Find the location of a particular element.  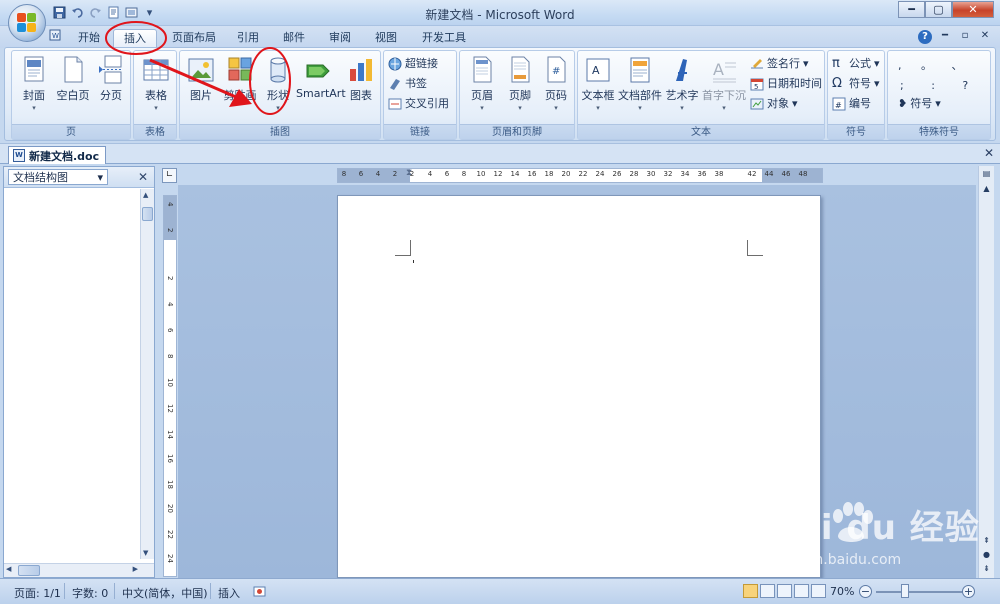

zoom-level: 70% is located at coordinates (842, 591).